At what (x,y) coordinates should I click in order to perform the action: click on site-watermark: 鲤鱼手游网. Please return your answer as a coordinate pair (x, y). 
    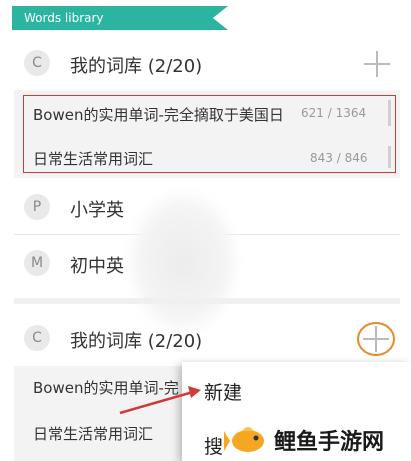
    Looking at the image, I should click on (316, 439).